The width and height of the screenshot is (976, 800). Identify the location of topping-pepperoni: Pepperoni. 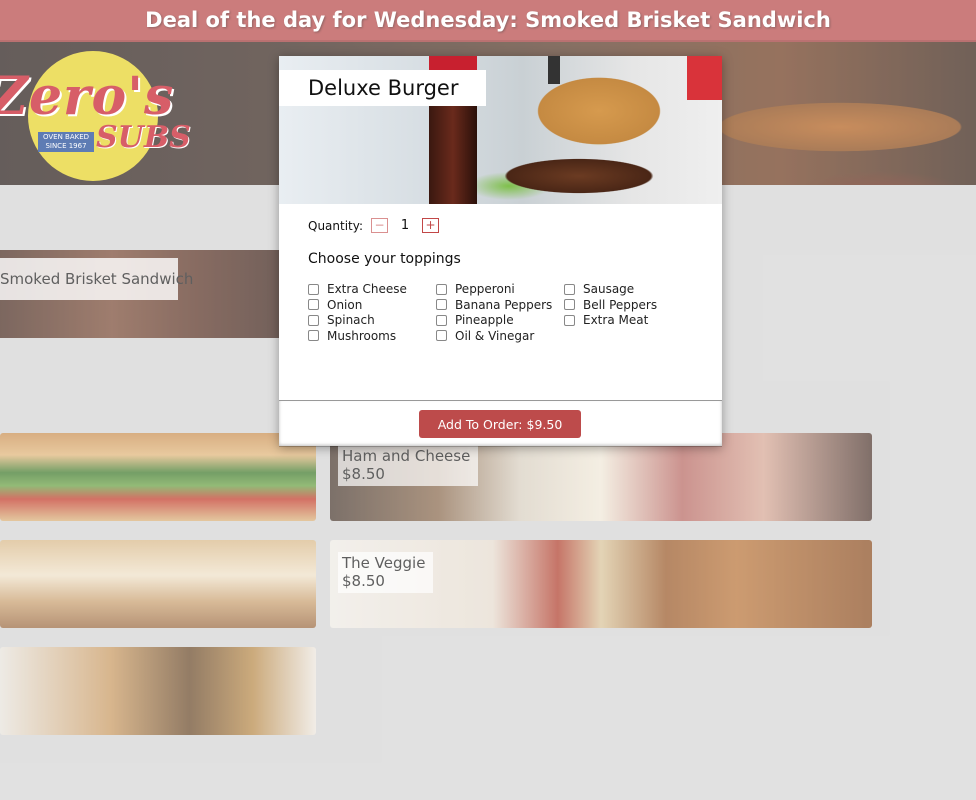
(475, 289).